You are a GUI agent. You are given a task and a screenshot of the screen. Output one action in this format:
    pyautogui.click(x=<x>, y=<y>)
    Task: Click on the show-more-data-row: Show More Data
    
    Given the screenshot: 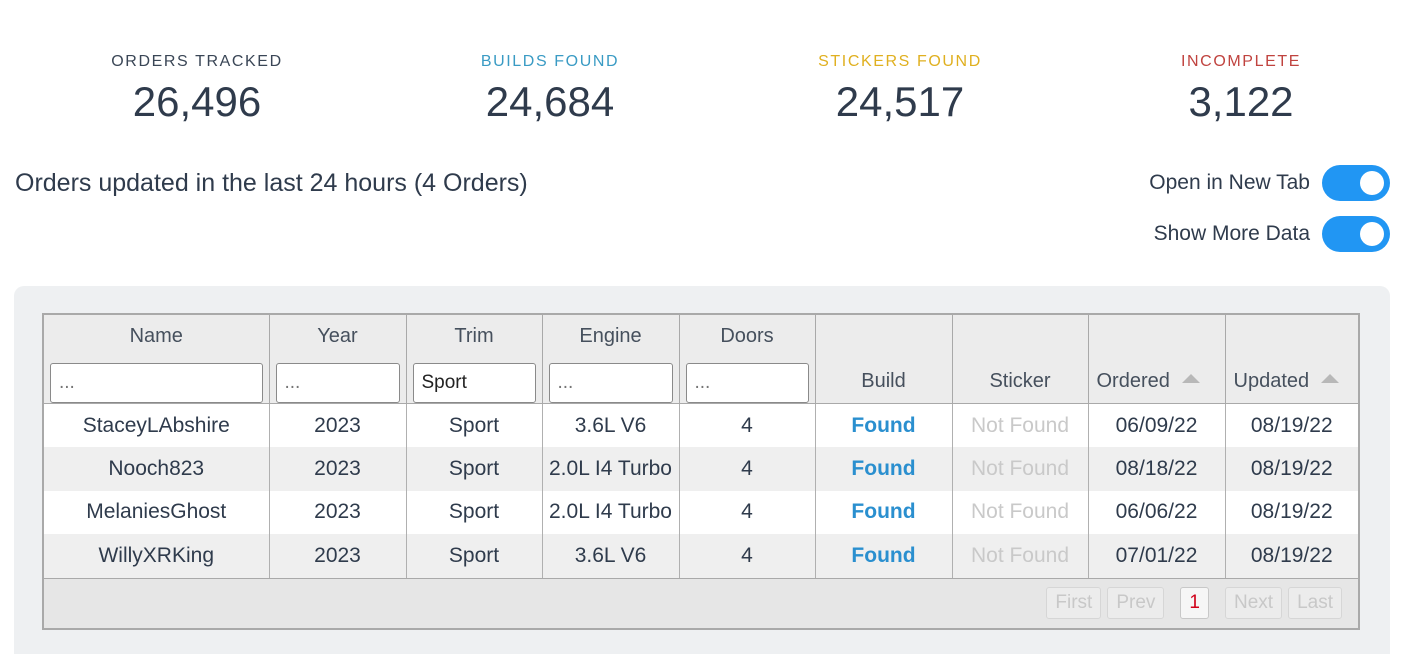 What is the action you would take?
    pyautogui.click(x=1272, y=234)
    